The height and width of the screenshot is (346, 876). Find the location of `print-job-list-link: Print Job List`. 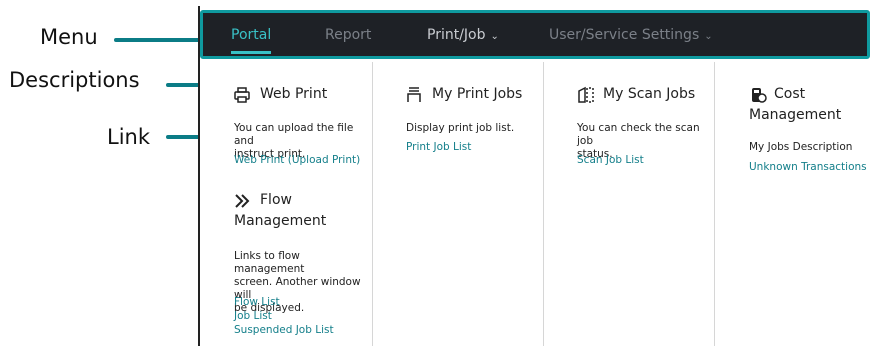

print-job-list-link: Print Job List is located at coordinates (438, 147).